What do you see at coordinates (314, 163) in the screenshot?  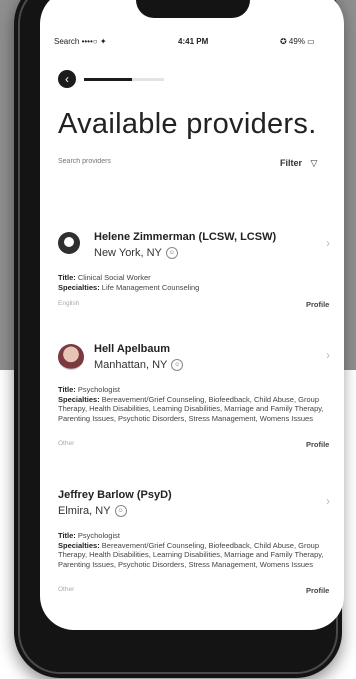 I see `filter-funnel-icon: ▽` at bounding box center [314, 163].